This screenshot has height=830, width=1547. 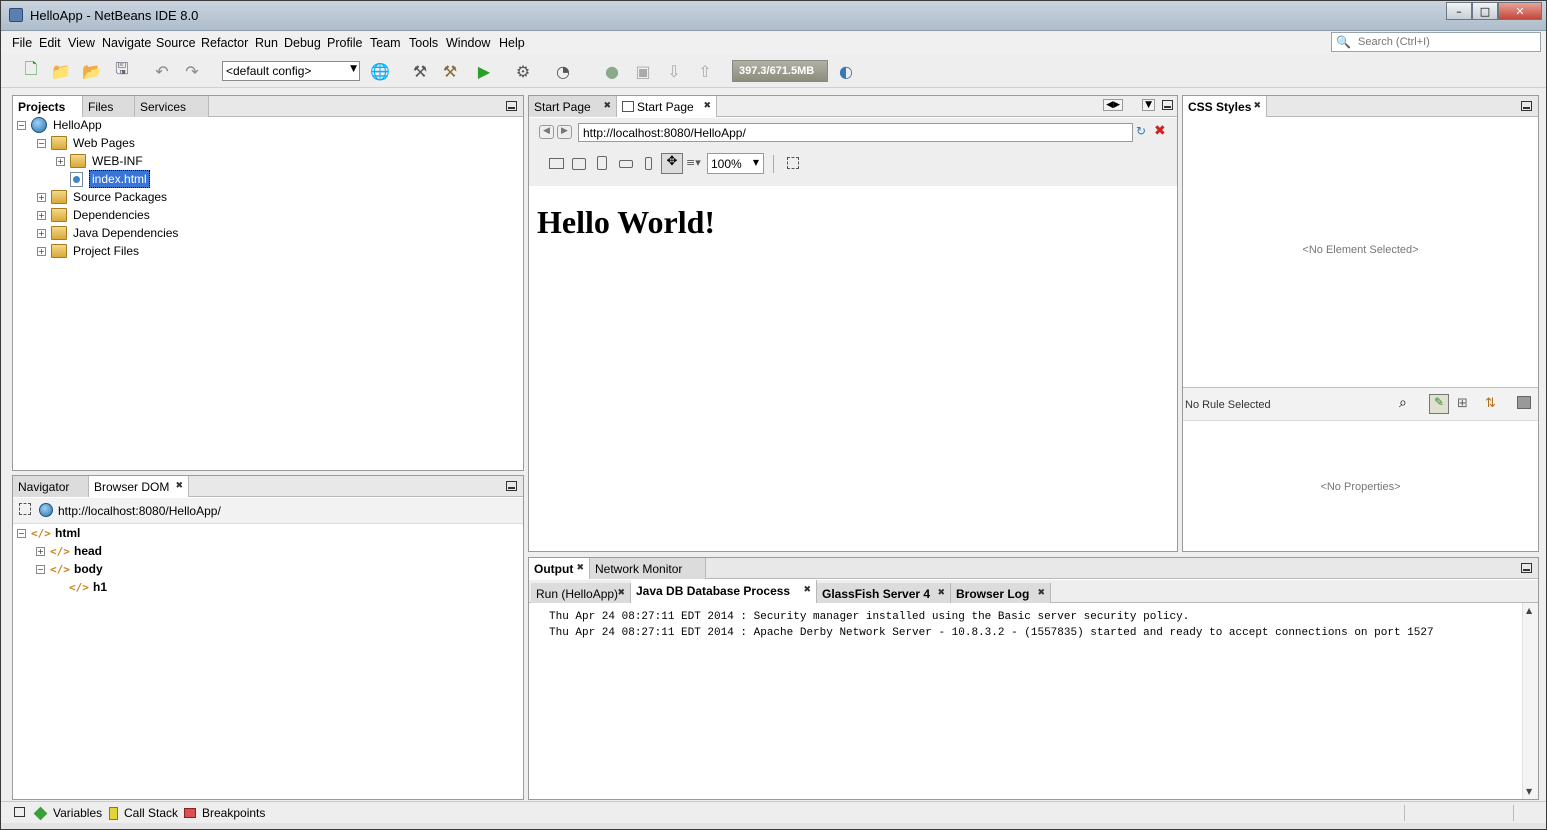 What do you see at coordinates (385, 43) in the screenshot?
I see `menu-team: Team` at bounding box center [385, 43].